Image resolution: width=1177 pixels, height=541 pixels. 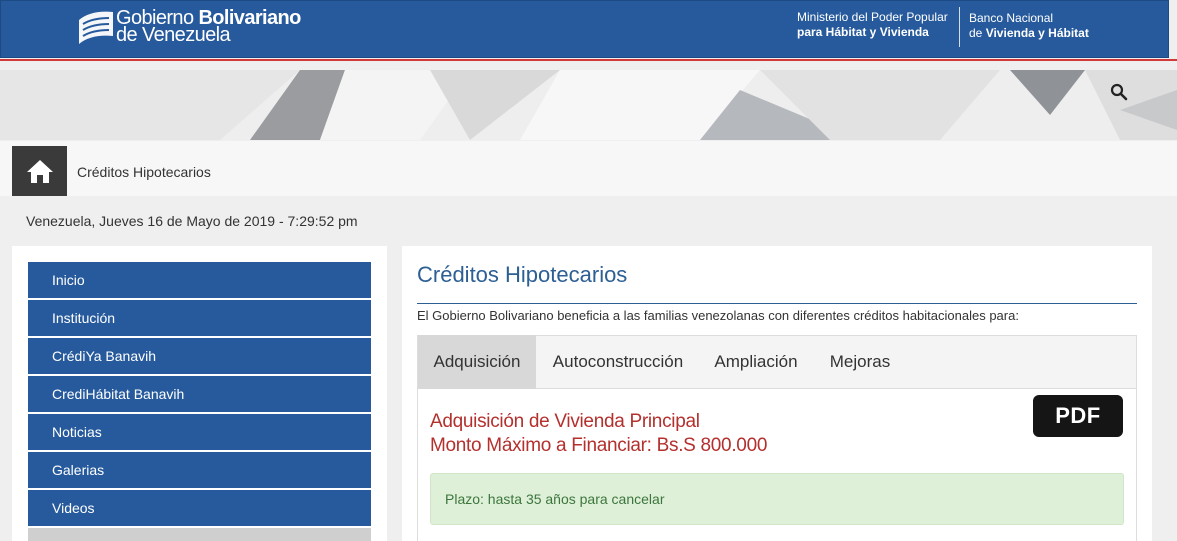 What do you see at coordinates (199, 394) in the screenshot?
I see `sidebar-item-credihabitat: CrediHábitat Banavih` at bounding box center [199, 394].